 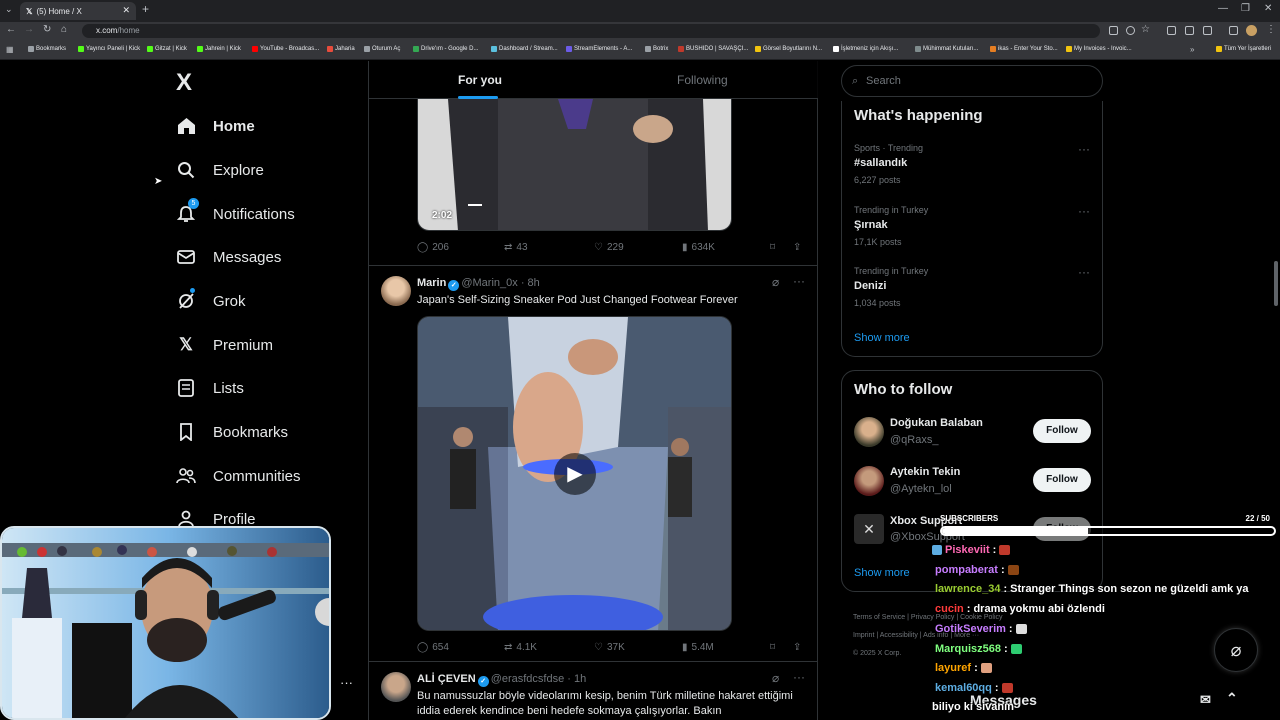 I want to click on close-window-icon: ✕, so click(x=1268, y=8).